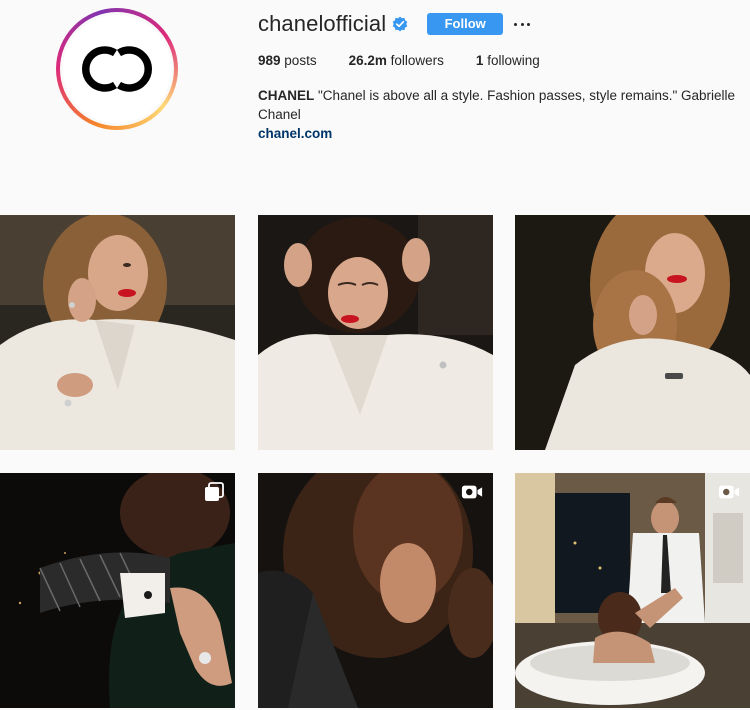 This screenshot has width=750, height=710. What do you see at coordinates (465, 24) in the screenshot?
I see `follow-button: Follow` at bounding box center [465, 24].